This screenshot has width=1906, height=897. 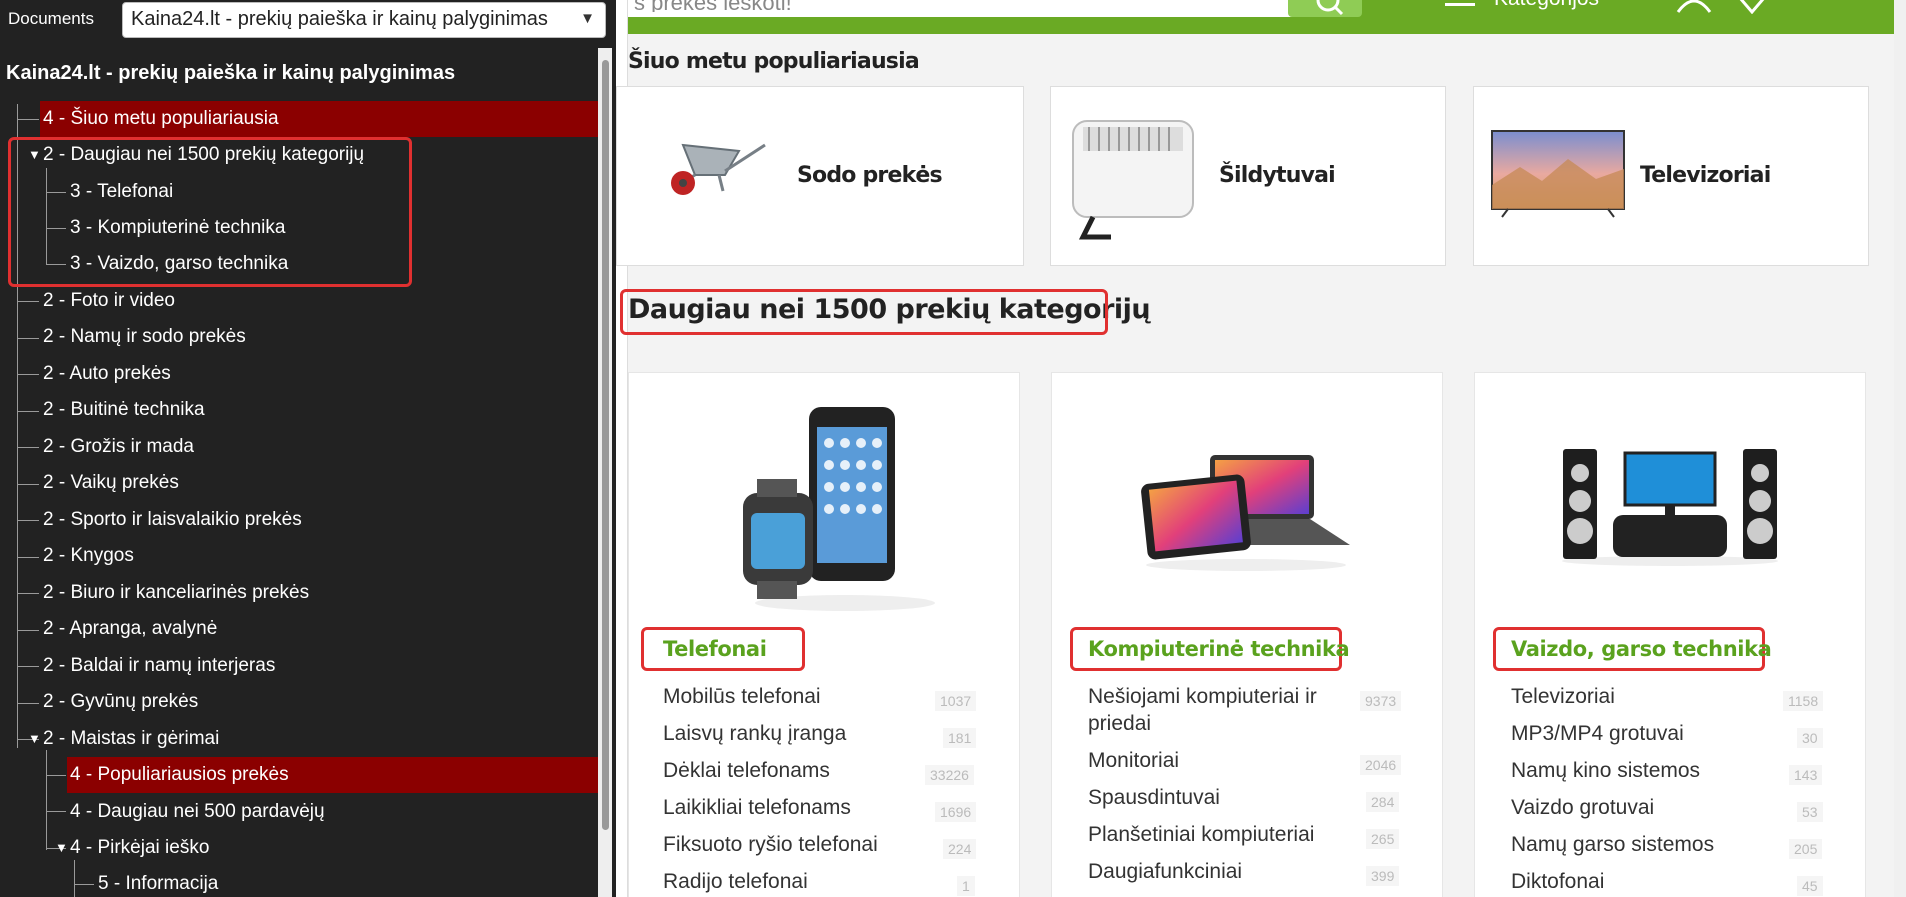 What do you see at coordinates (956, 812) in the screenshot?
I see `subcategory-count: 1696` at bounding box center [956, 812].